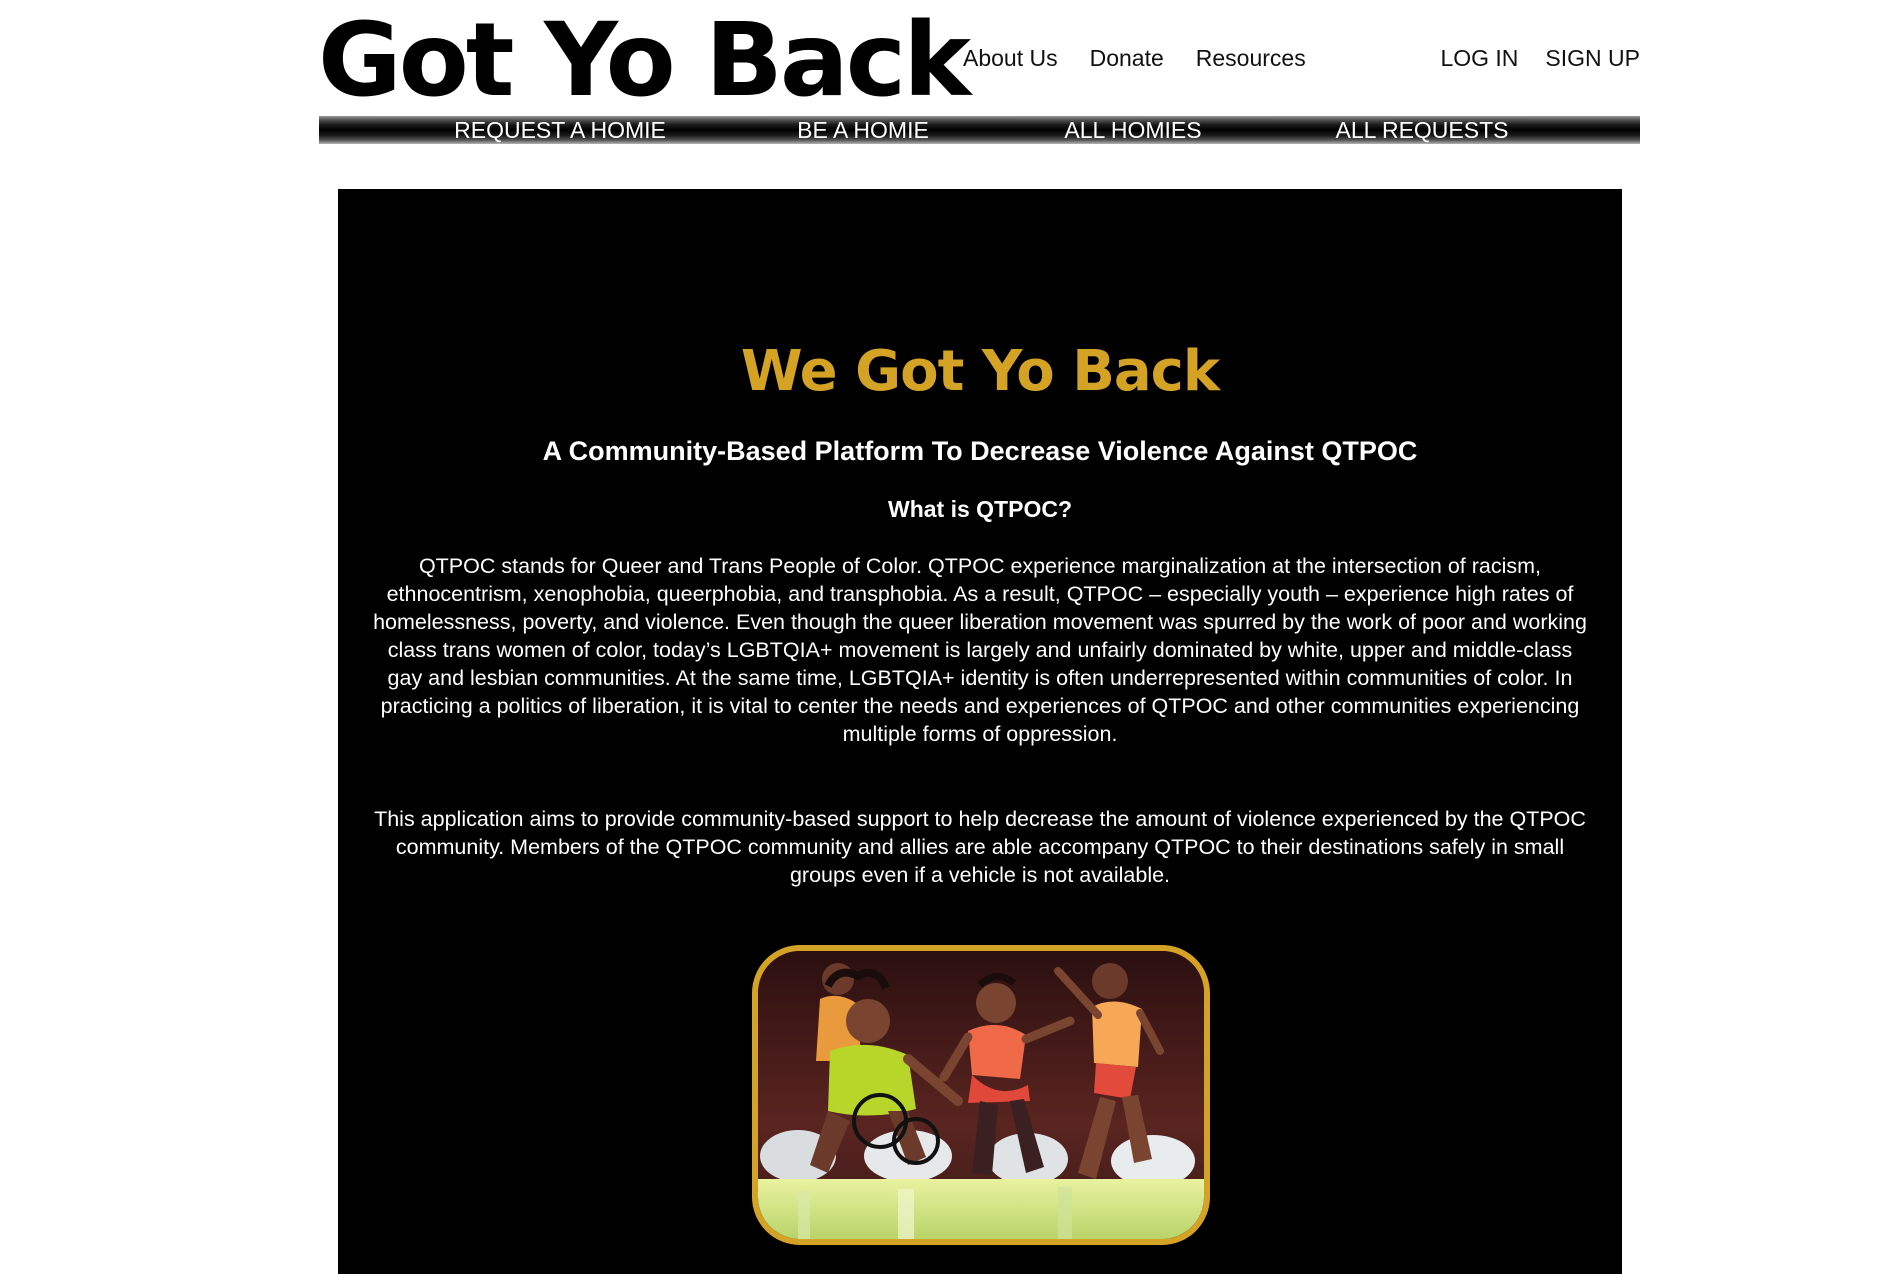  I want to click on nav-about-us: About Us, so click(1010, 58).